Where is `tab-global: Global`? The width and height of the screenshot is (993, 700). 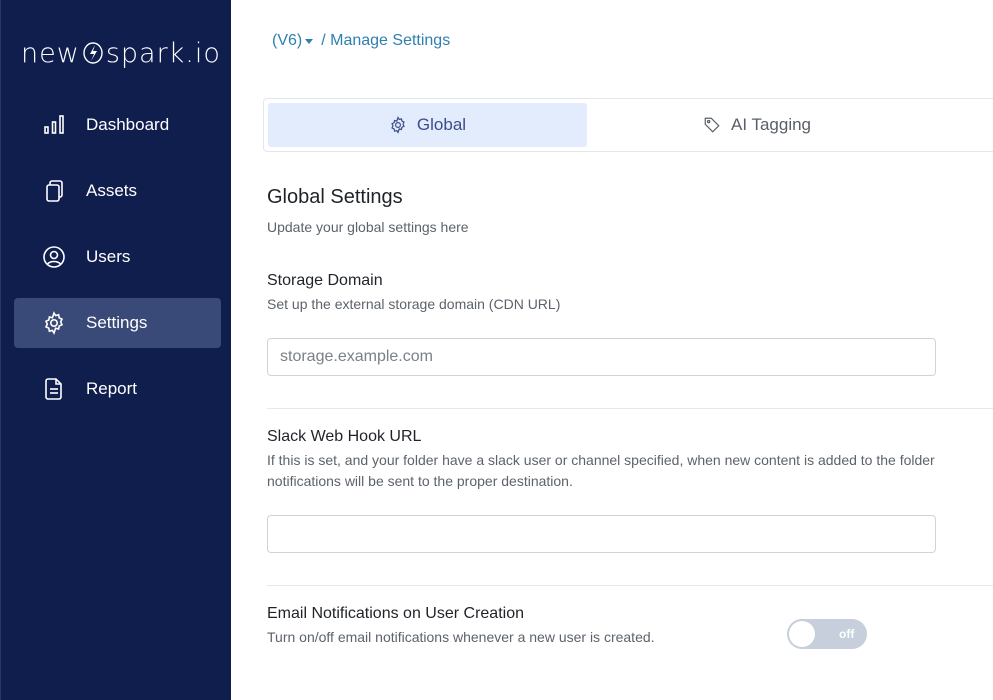
tab-global: Global is located at coordinates (427, 125).